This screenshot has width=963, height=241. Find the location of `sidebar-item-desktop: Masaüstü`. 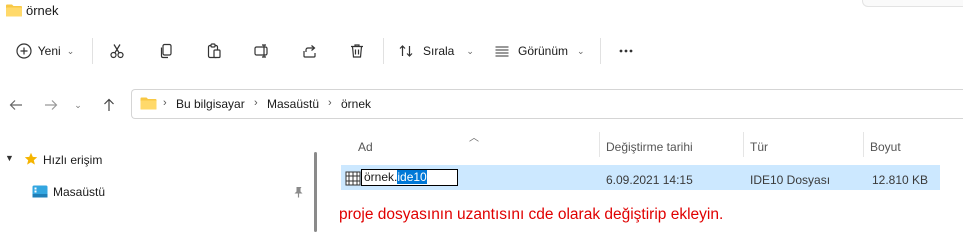

sidebar-item-desktop: Masaüstü is located at coordinates (79, 192).